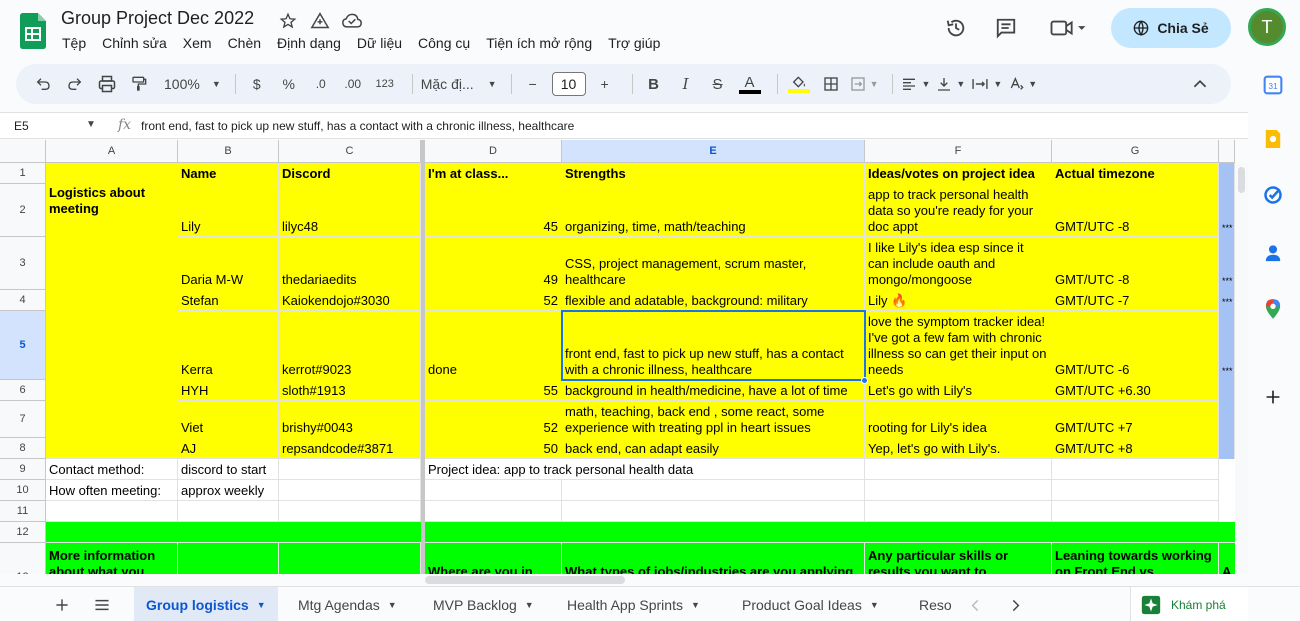  Describe the element at coordinates (350, 469) in the screenshot. I see `cell-c9` at that location.